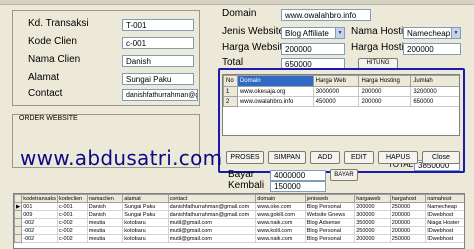 Image resolution: width=474 pixels, height=249 pixels. What do you see at coordinates (121, 158) in the screenshot?
I see `watermark-text: www.abdusatri.com` at bounding box center [121, 158].